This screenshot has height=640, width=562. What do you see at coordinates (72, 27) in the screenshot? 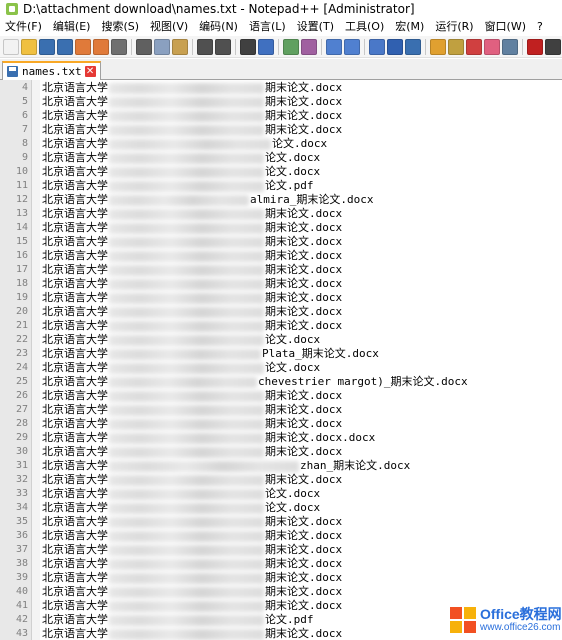
I see `menu-item: 编辑(E)` at bounding box center [72, 27].